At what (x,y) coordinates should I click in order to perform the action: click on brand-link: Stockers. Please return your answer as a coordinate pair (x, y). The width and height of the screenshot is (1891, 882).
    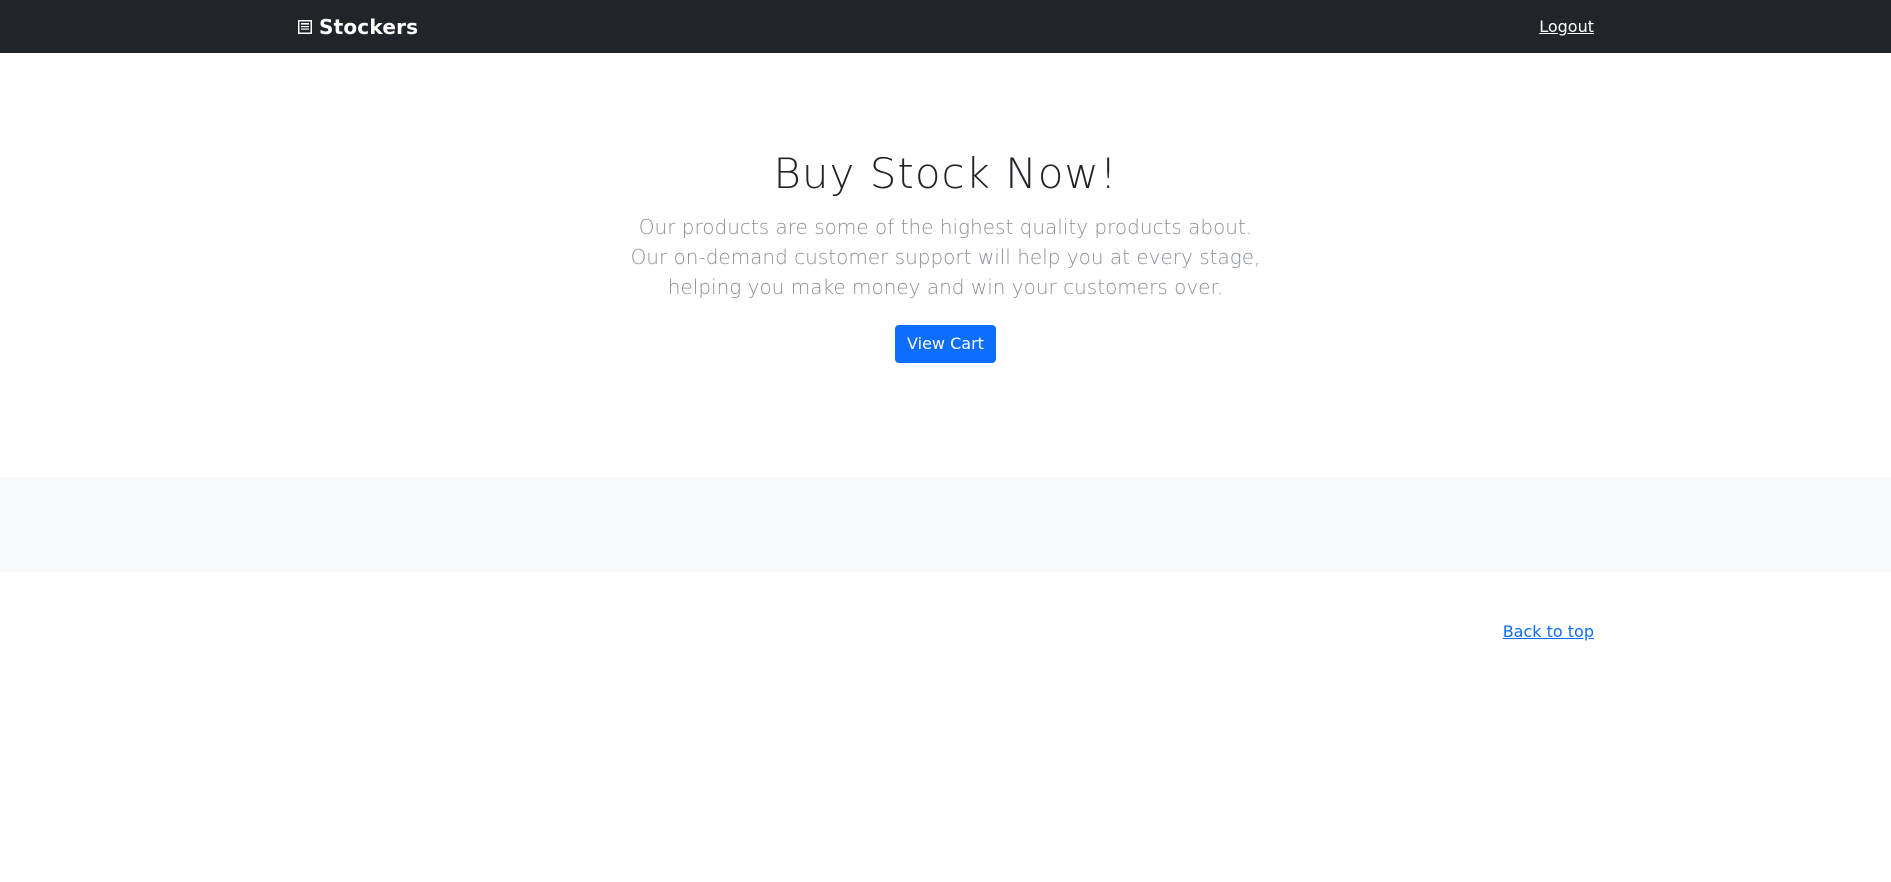
    Looking at the image, I should click on (358, 26).